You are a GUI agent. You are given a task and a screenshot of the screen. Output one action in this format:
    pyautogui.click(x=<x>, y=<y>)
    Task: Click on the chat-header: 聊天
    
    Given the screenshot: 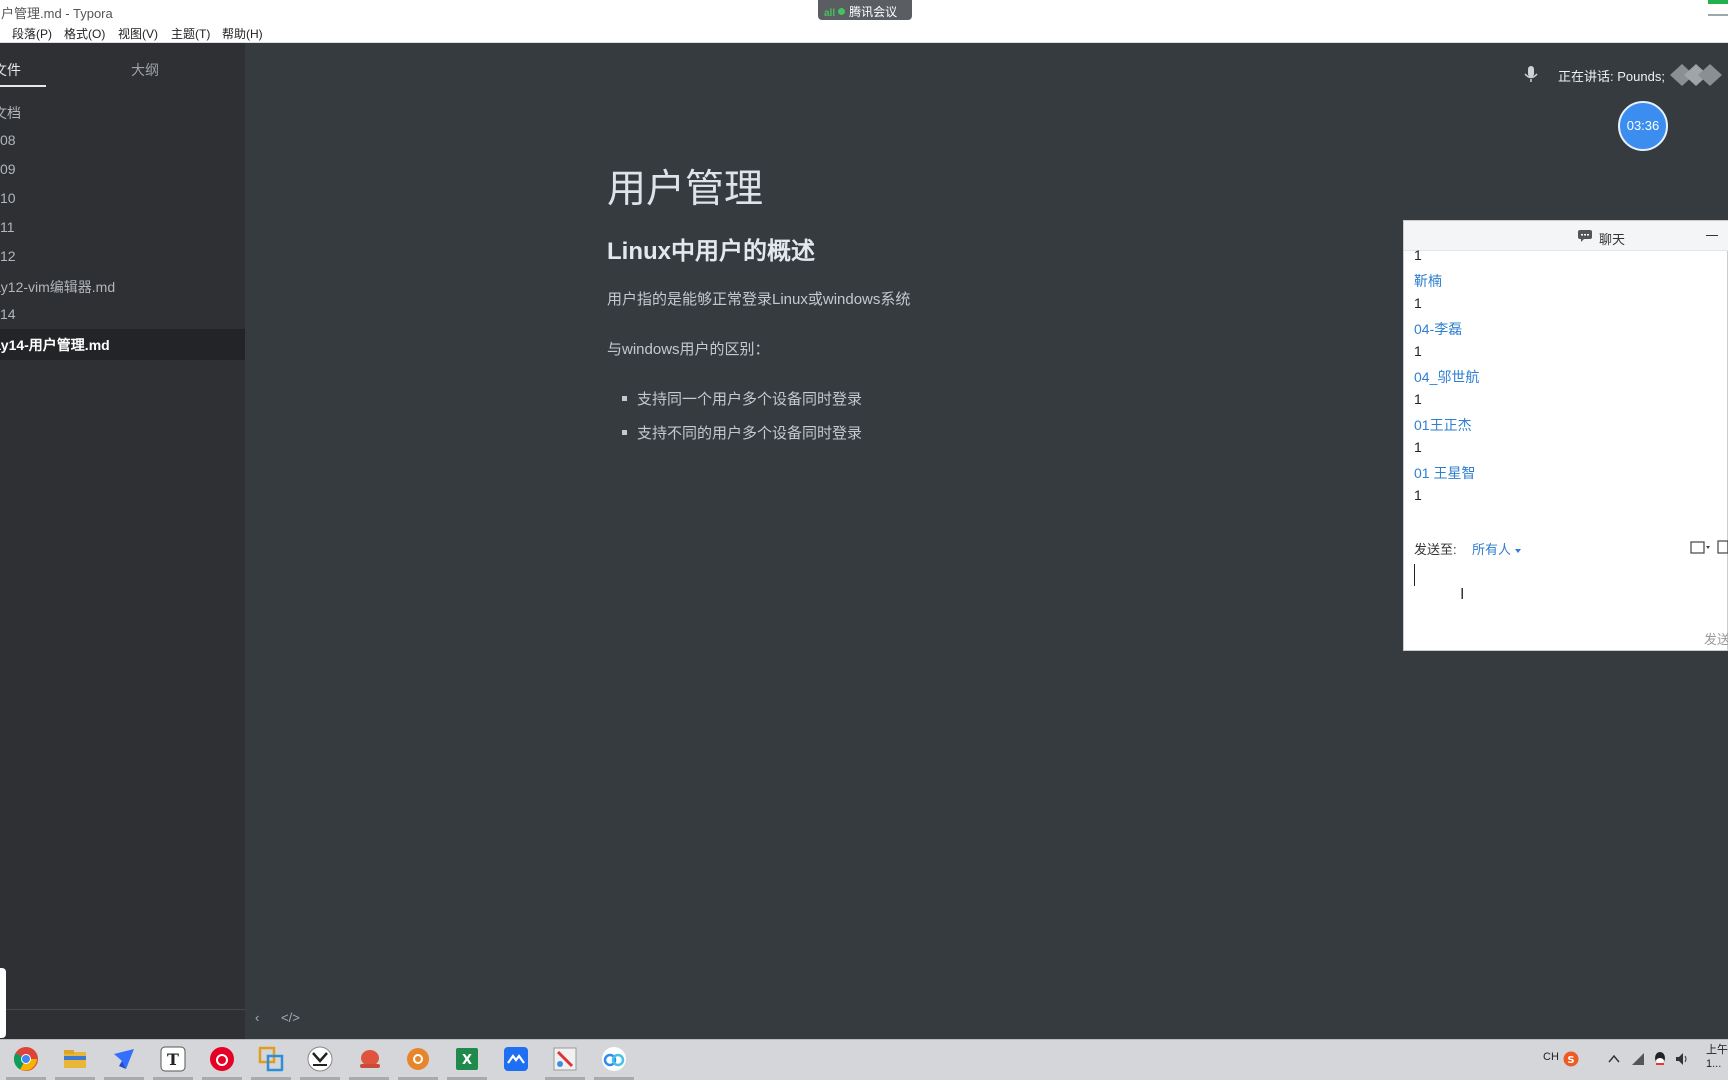 What is the action you would take?
    pyautogui.click(x=1566, y=236)
    